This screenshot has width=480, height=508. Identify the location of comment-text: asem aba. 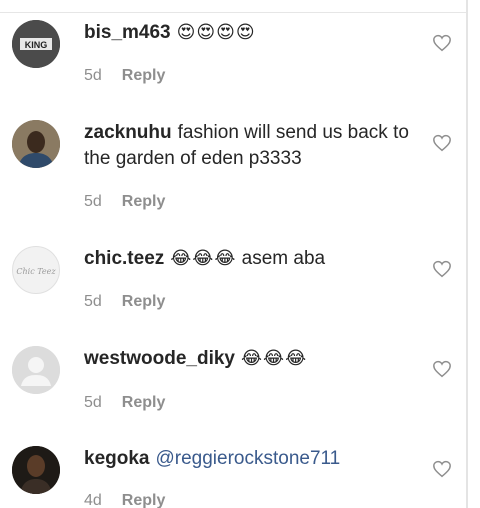
(283, 258).